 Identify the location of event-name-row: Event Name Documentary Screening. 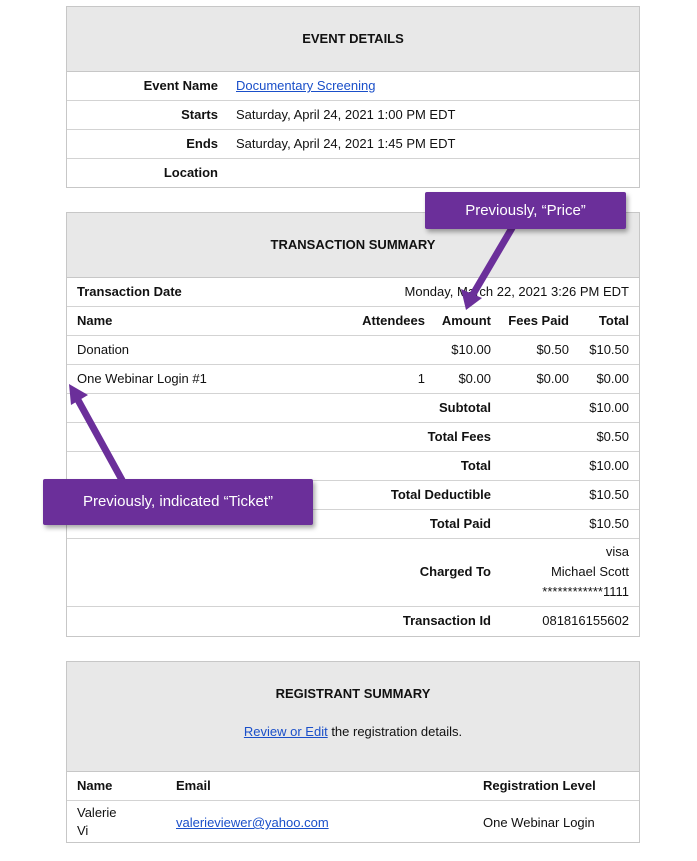
(353, 86).